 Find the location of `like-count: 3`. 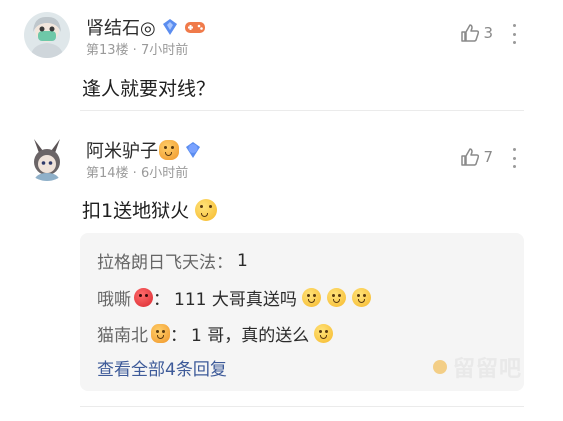

like-count: 3 is located at coordinates (488, 33).